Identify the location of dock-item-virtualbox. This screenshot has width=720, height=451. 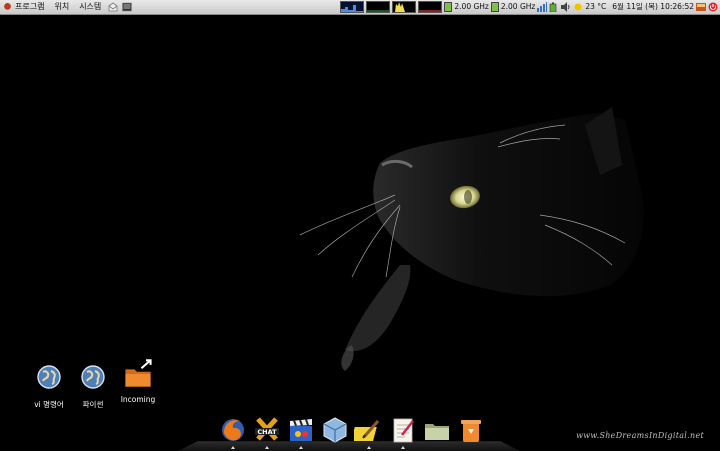
(335, 430).